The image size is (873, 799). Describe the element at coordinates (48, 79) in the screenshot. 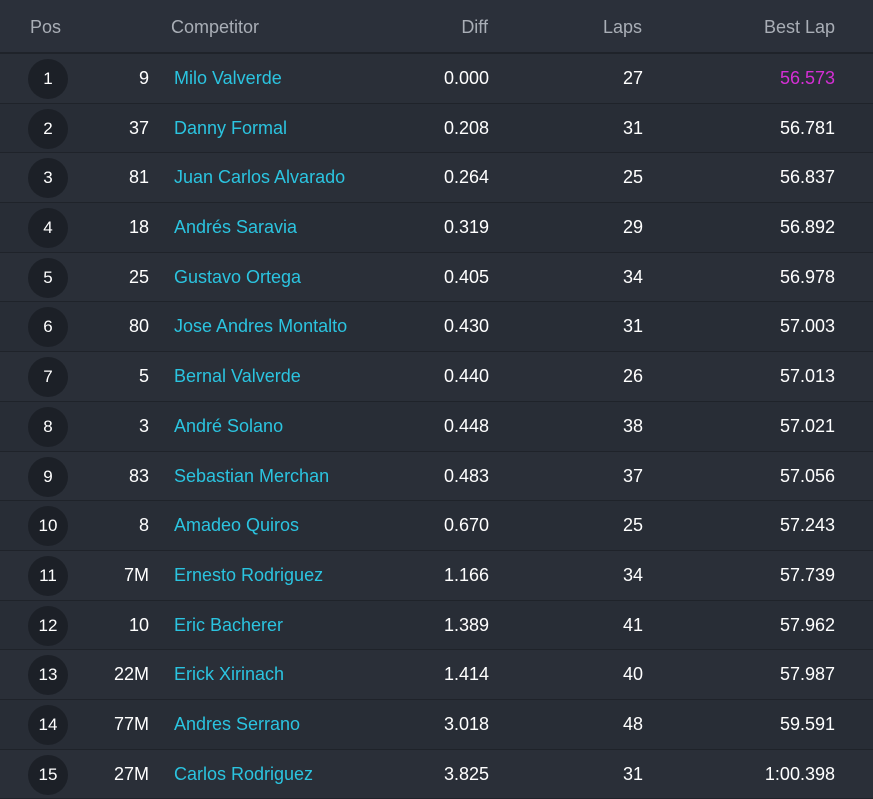

I see `position-badge: 1` at that location.